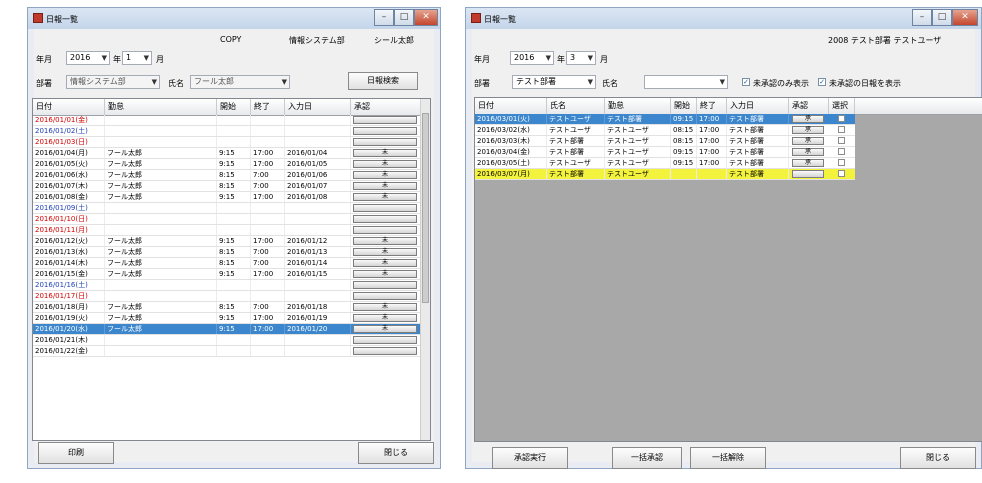 Image resolution: width=982 pixels, height=483 pixels. What do you see at coordinates (822, 82) in the screenshot?
I see `show-unapproved-checkbox: ✓` at bounding box center [822, 82].